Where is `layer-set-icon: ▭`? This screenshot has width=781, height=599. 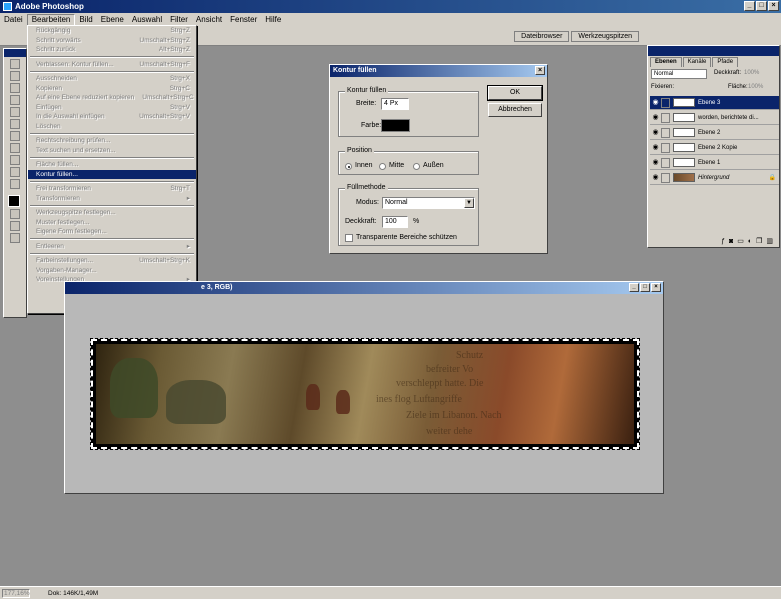 layer-set-icon: ▭ is located at coordinates (740, 241).